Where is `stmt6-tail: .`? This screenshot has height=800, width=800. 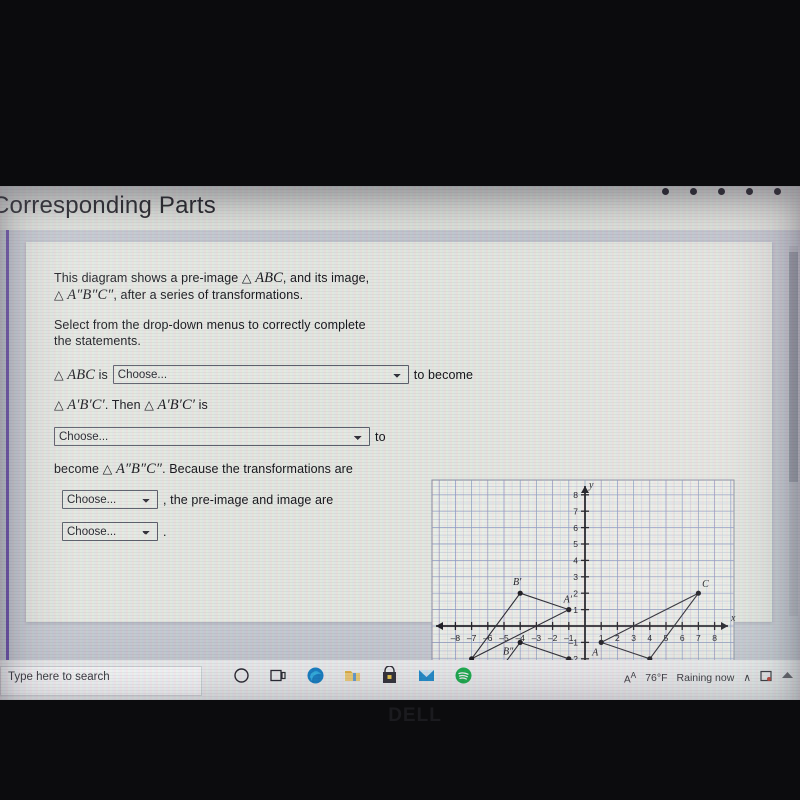 stmt6-tail: . is located at coordinates (165, 531).